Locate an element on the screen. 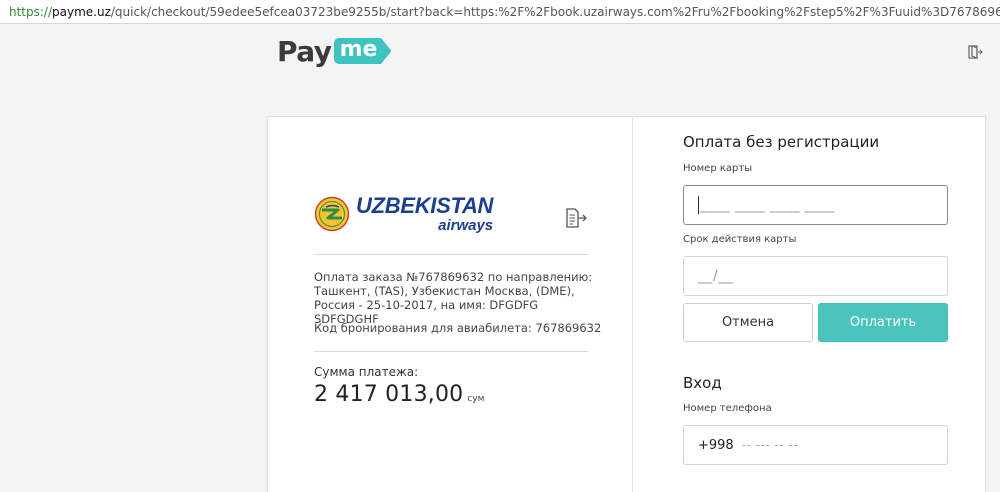  card-expiry-label: Срок действия карты is located at coordinates (740, 239).